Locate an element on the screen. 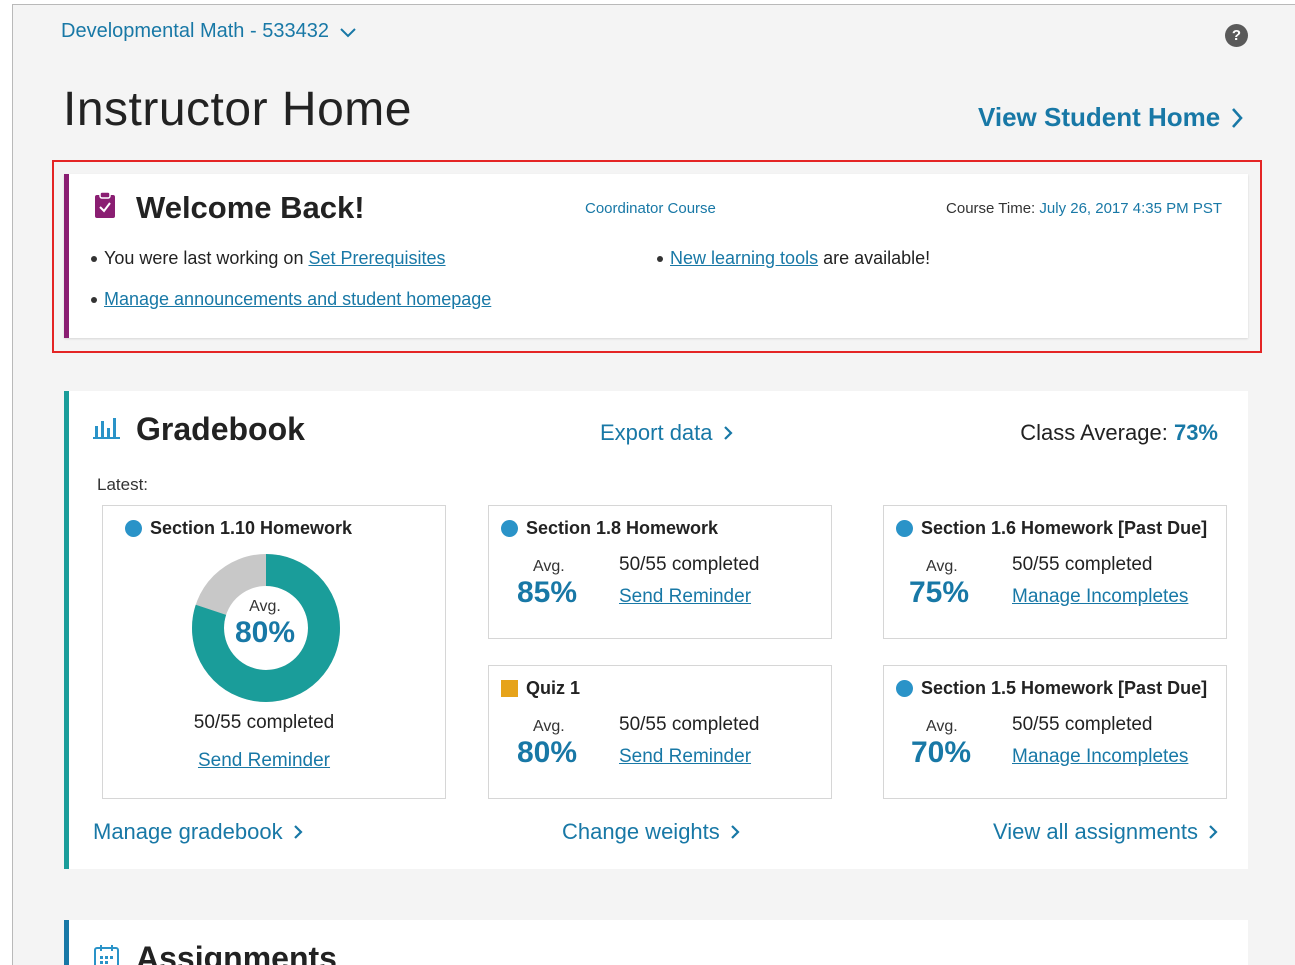  view-all-assignments-link: View all assignments is located at coordinates (1105, 832).